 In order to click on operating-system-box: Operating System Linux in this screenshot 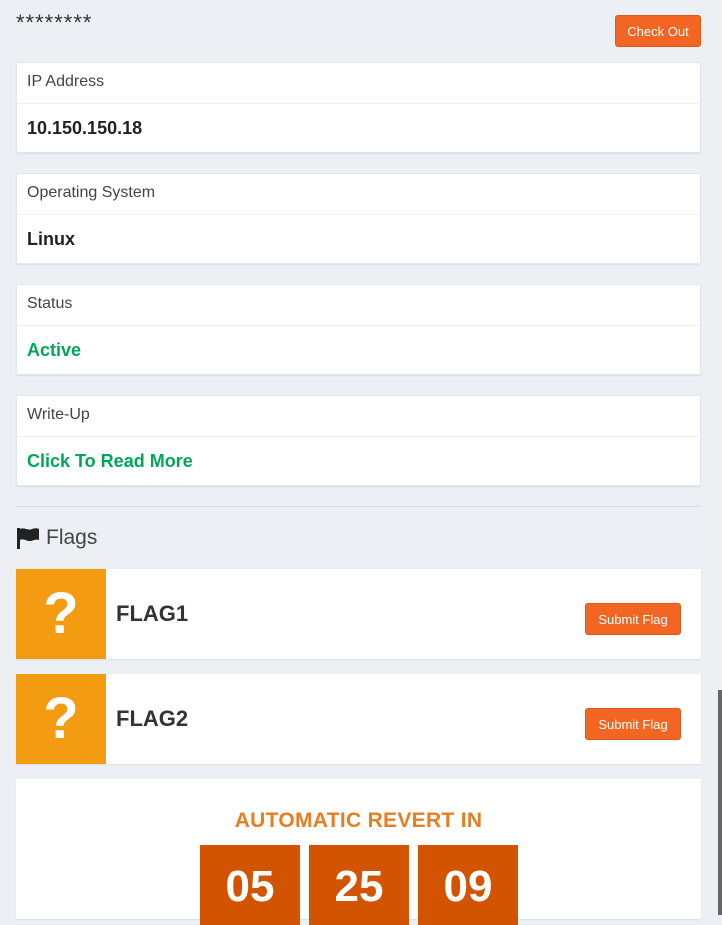, I will do `click(358, 218)`.